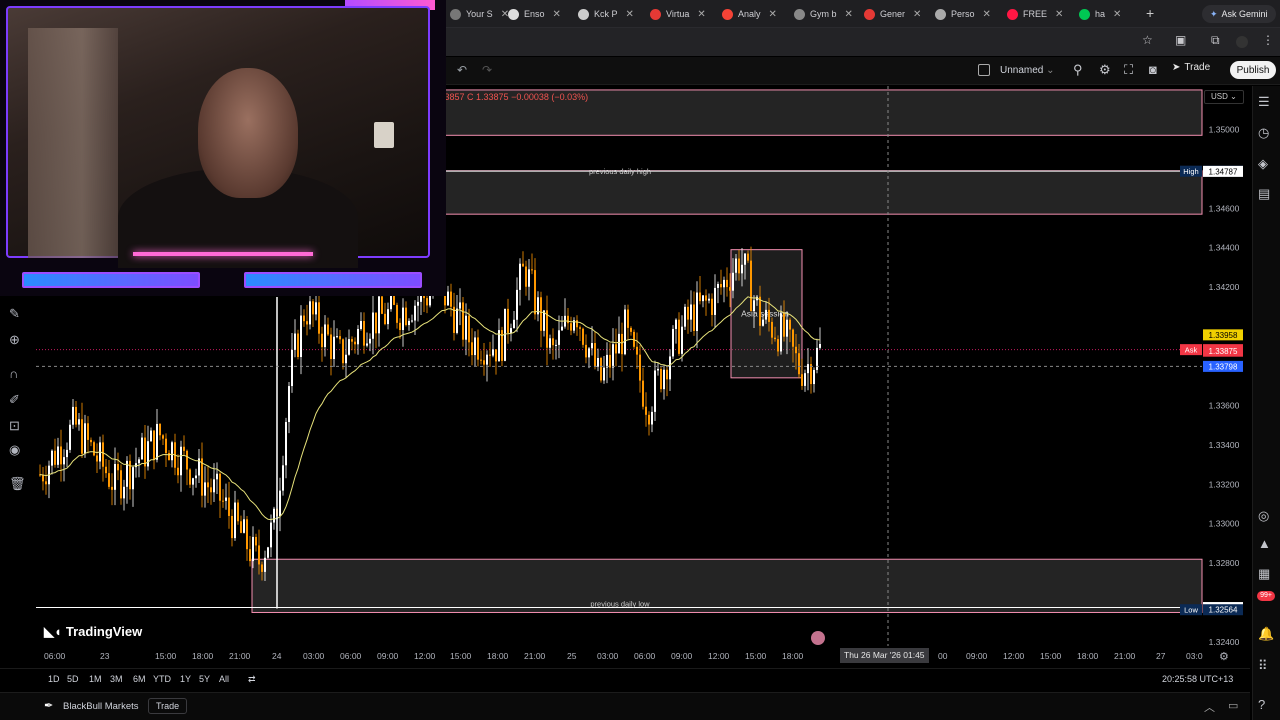 The width and height of the screenshot is (1280, 720). Describe the element at coordinates (479, 14) in the screenshot. I see `browser-tab: Your S ✕` at that location.